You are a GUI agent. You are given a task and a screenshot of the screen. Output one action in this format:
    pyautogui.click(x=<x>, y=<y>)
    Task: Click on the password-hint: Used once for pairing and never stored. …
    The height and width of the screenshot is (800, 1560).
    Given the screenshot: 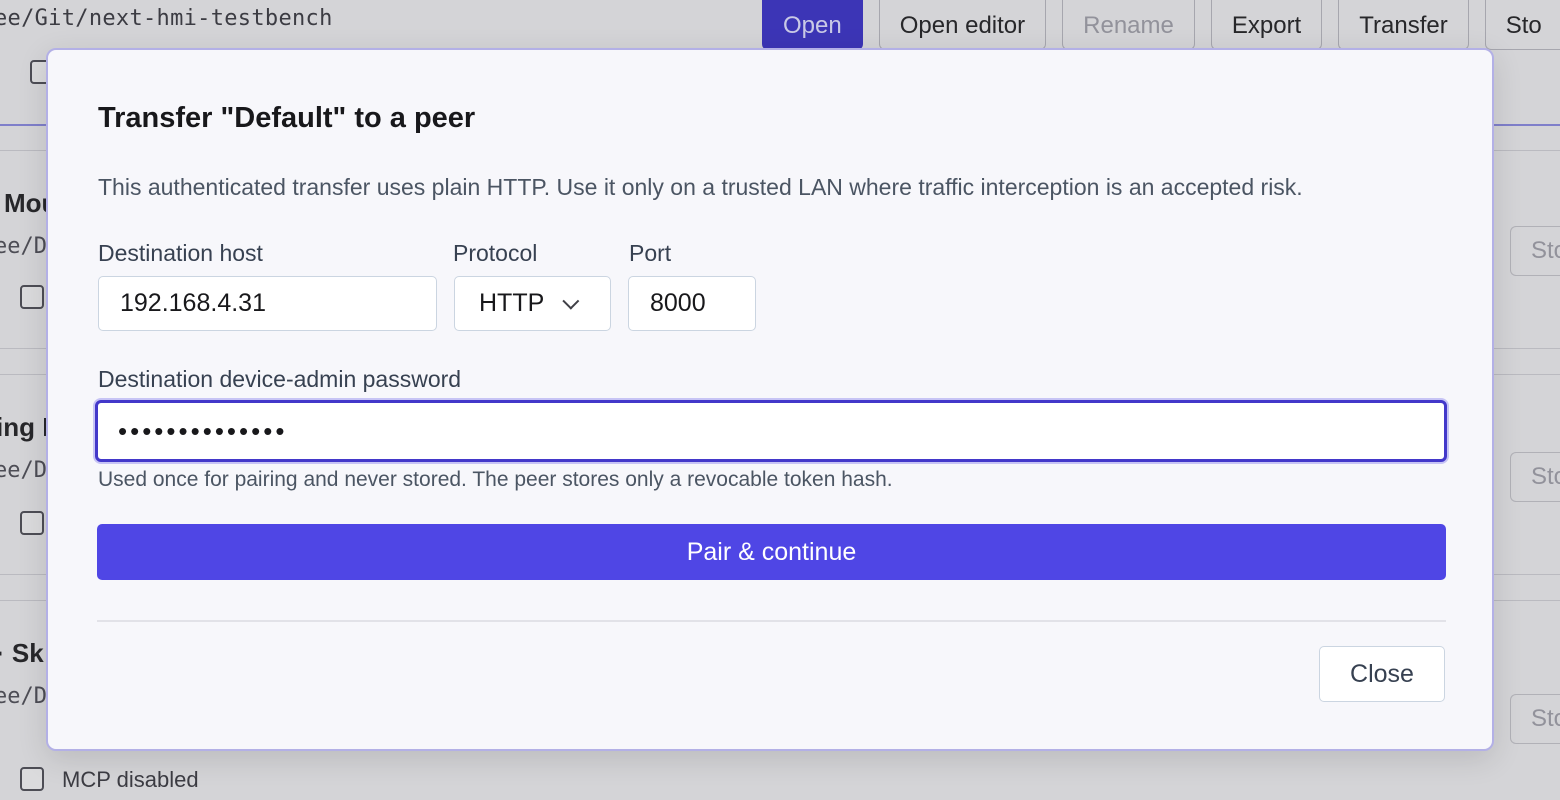 What is the action you would take?
    pyautogui.click(x=495, y=479)
    